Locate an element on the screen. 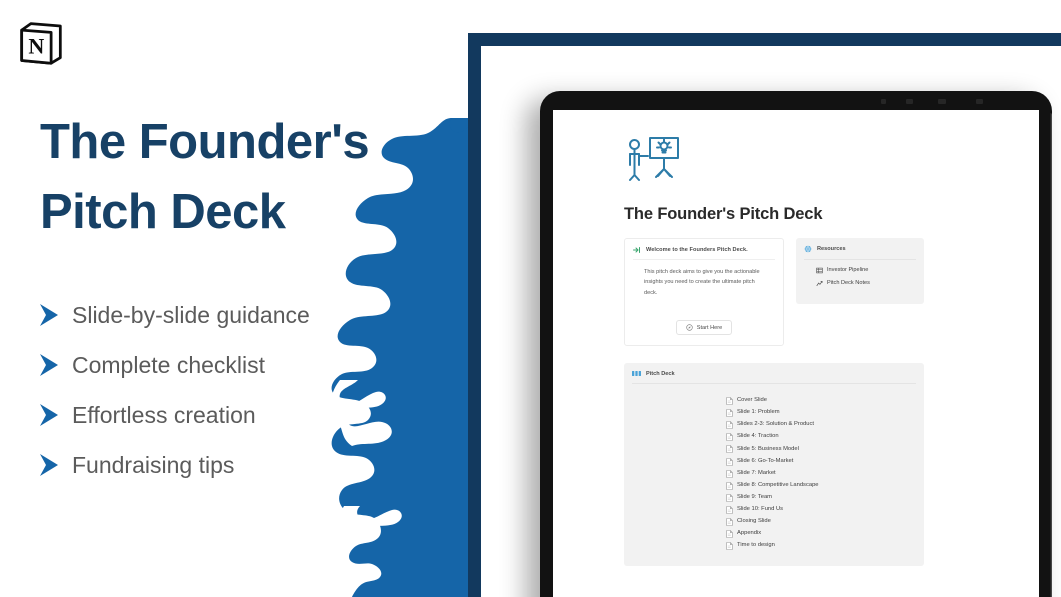 The image size is (1061, 597). slide-label: Slide 8: Competitive Landscape is located at coordinates (778, 484).